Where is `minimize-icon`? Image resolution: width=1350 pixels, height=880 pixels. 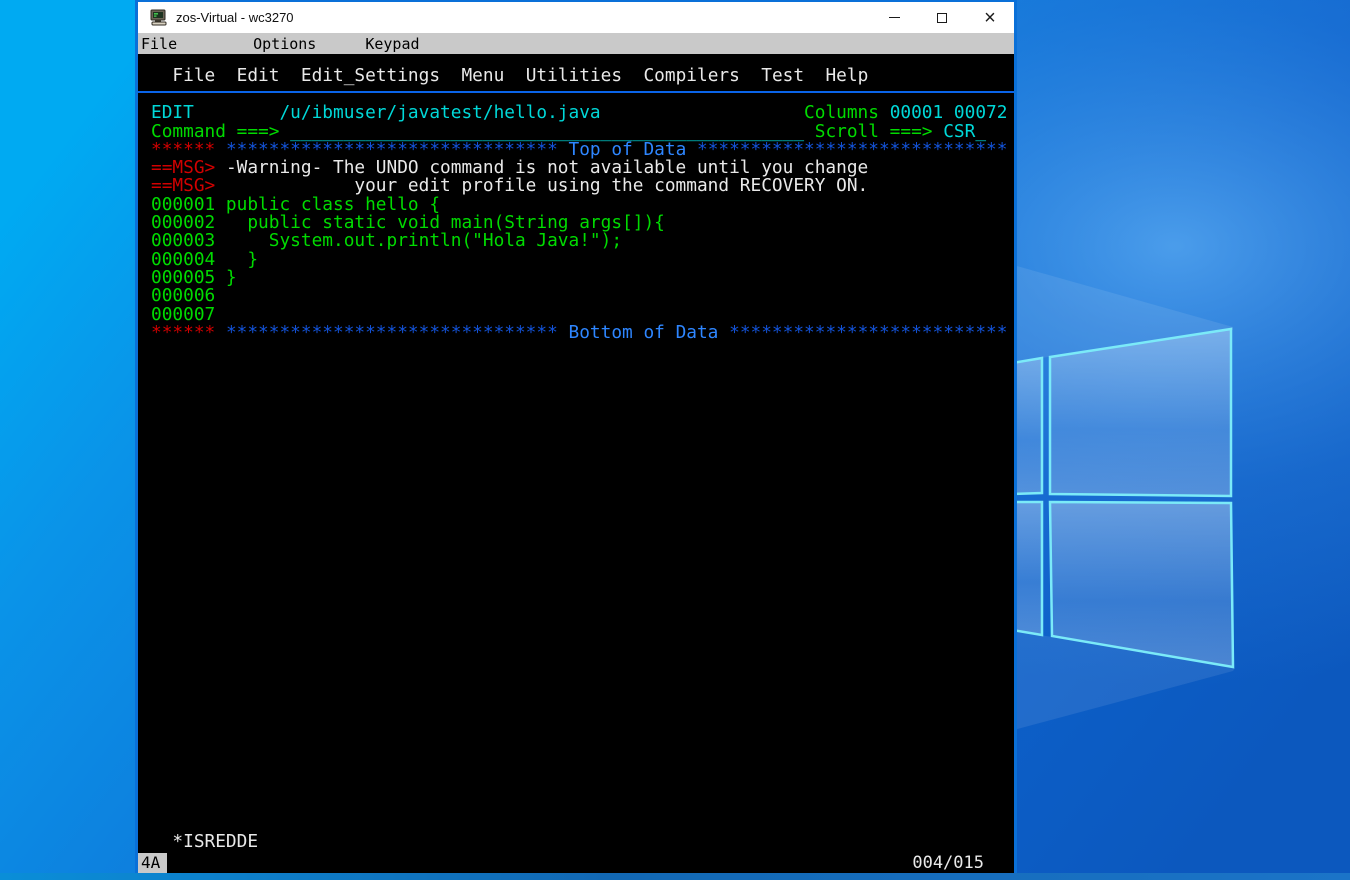 minimize-icon is located at coordinates (894, 17).